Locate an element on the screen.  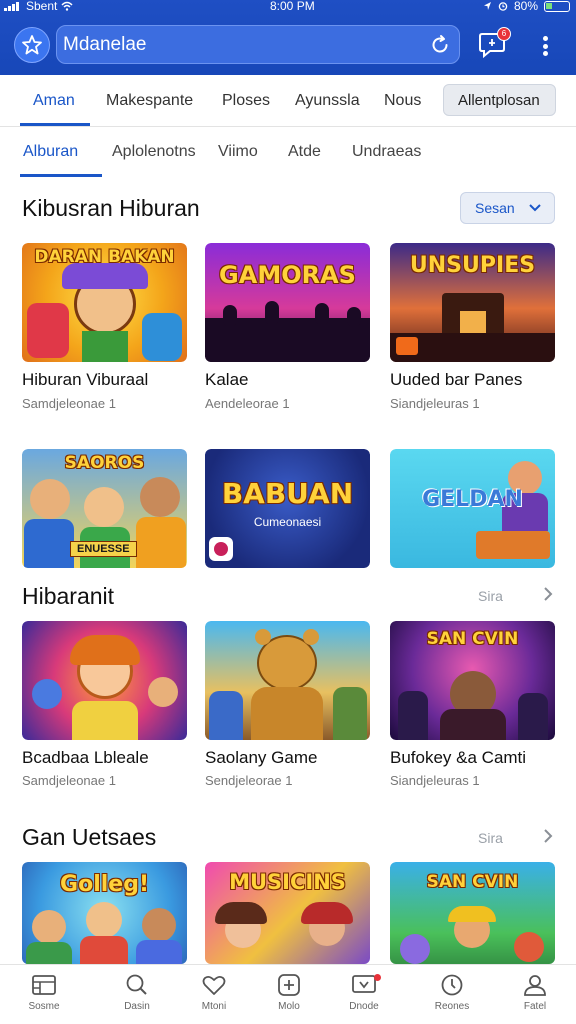
thumbnail-art-text: GAMORAS is located at coordinates (287, 275).